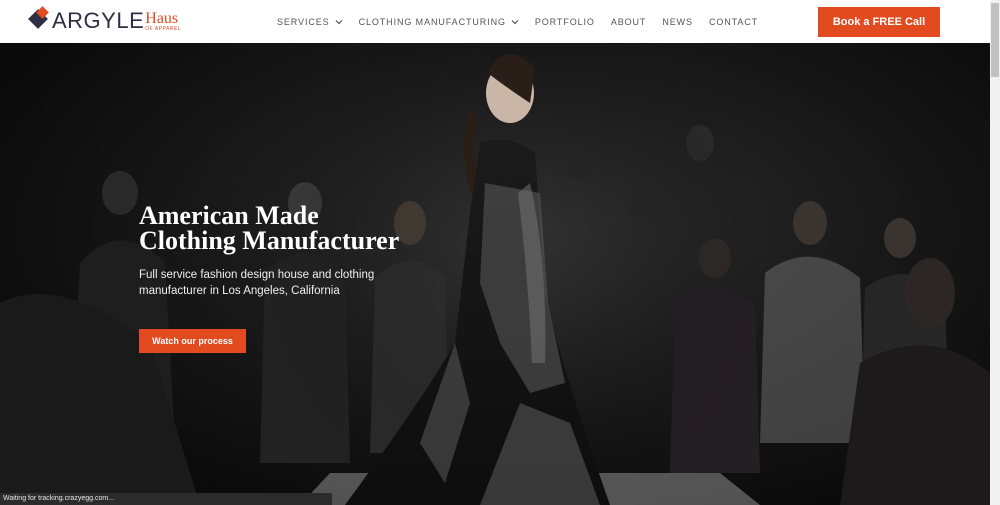 The width and height of the screenshot is (1000, 505). I want to click on nav-clothing-manufacturing-label: CLOTHING MANUFACTURING, so click(432, 21).